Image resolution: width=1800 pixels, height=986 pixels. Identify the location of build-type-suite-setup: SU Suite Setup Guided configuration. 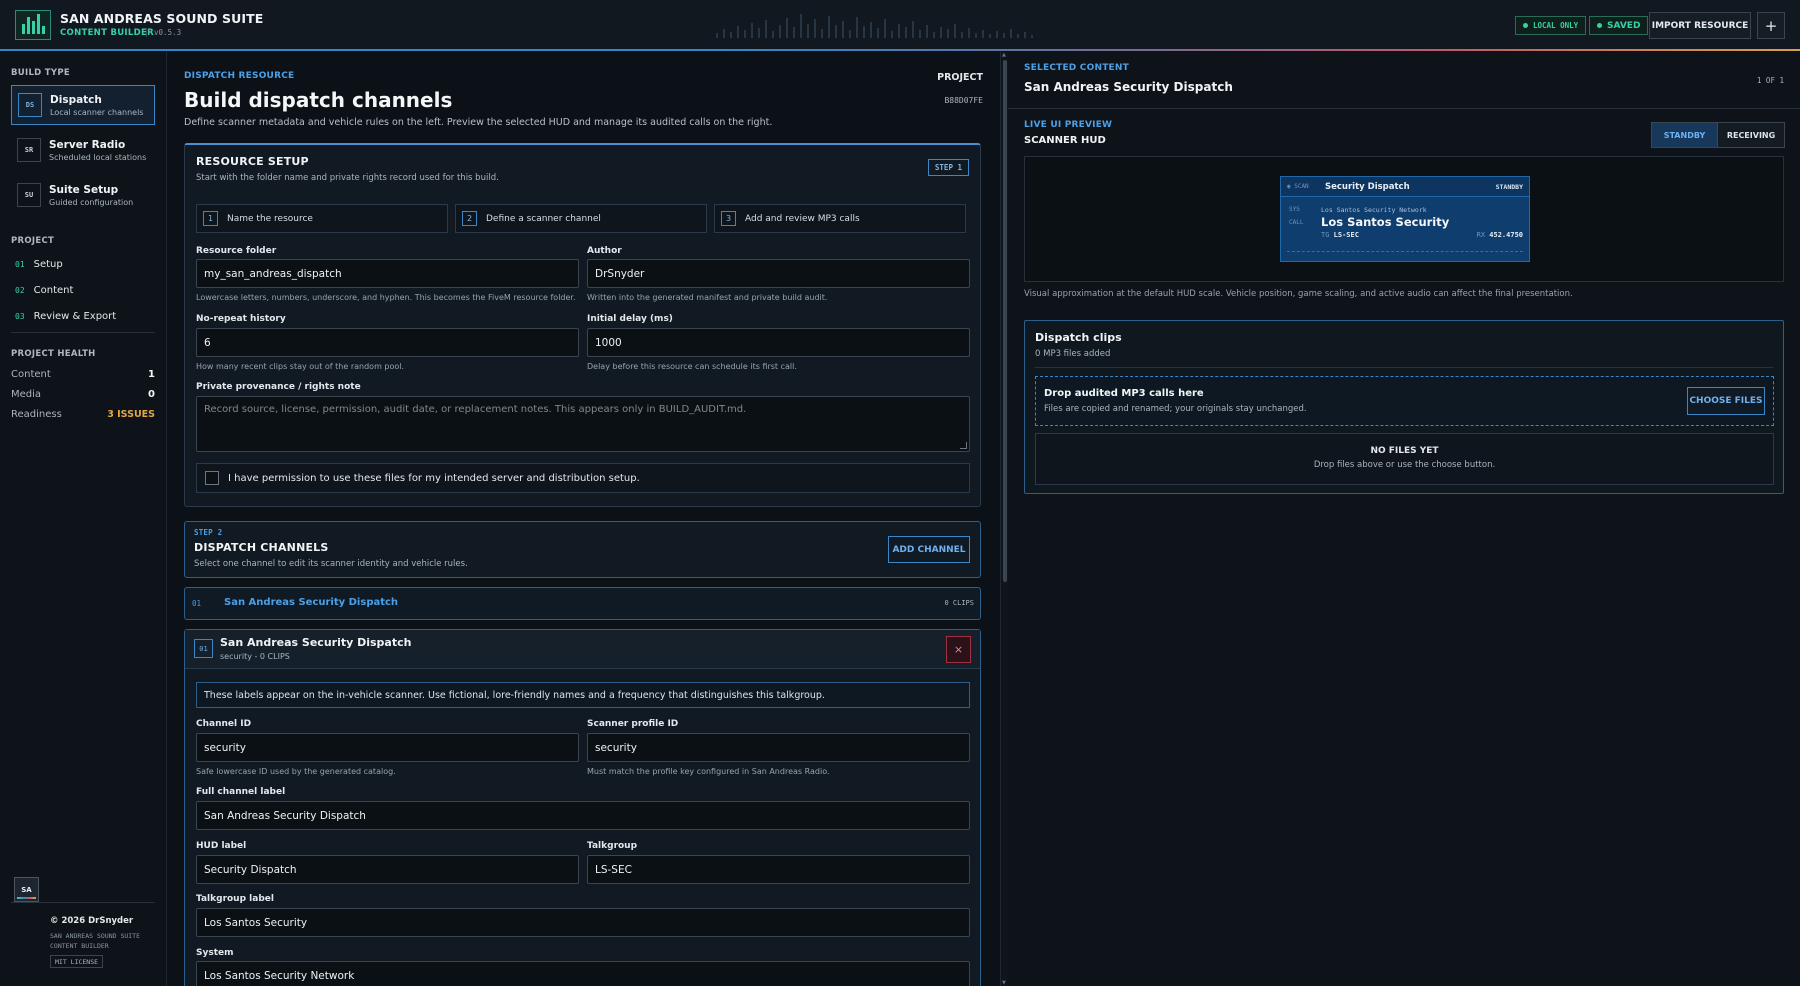
(83, 195).